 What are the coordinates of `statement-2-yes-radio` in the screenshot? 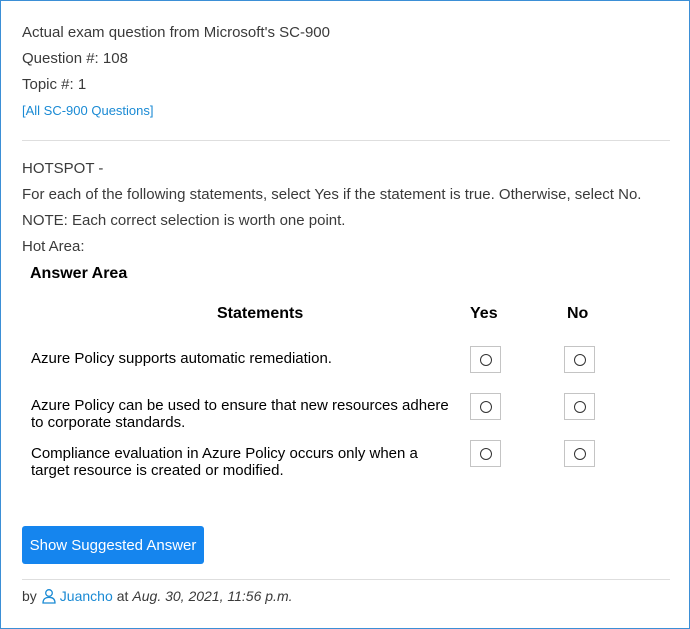 It's located at (485, 406).